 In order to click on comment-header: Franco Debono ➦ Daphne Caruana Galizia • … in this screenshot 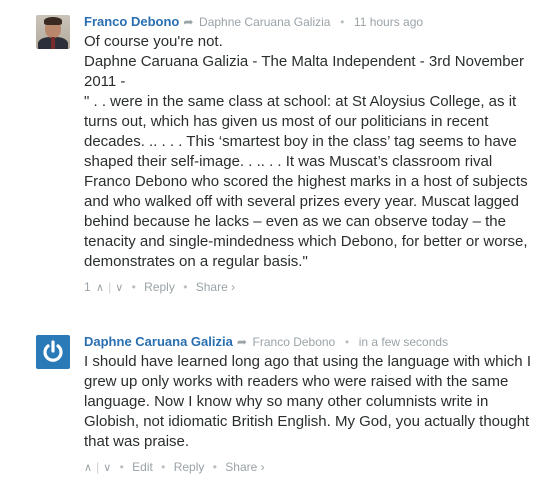, I will do `click(310, 22)`.